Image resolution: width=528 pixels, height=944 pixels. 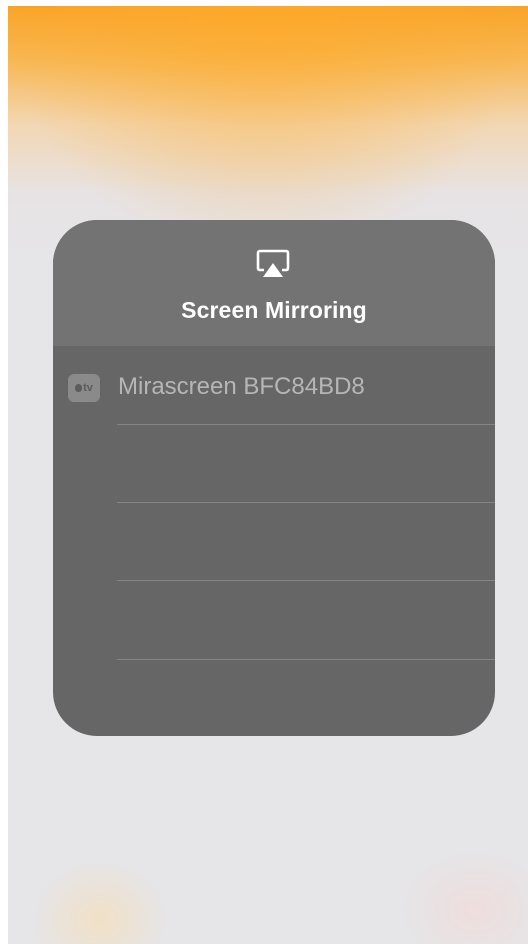 I want to click on panel-header: Screen Mirroring, so click(x=274, y=283).